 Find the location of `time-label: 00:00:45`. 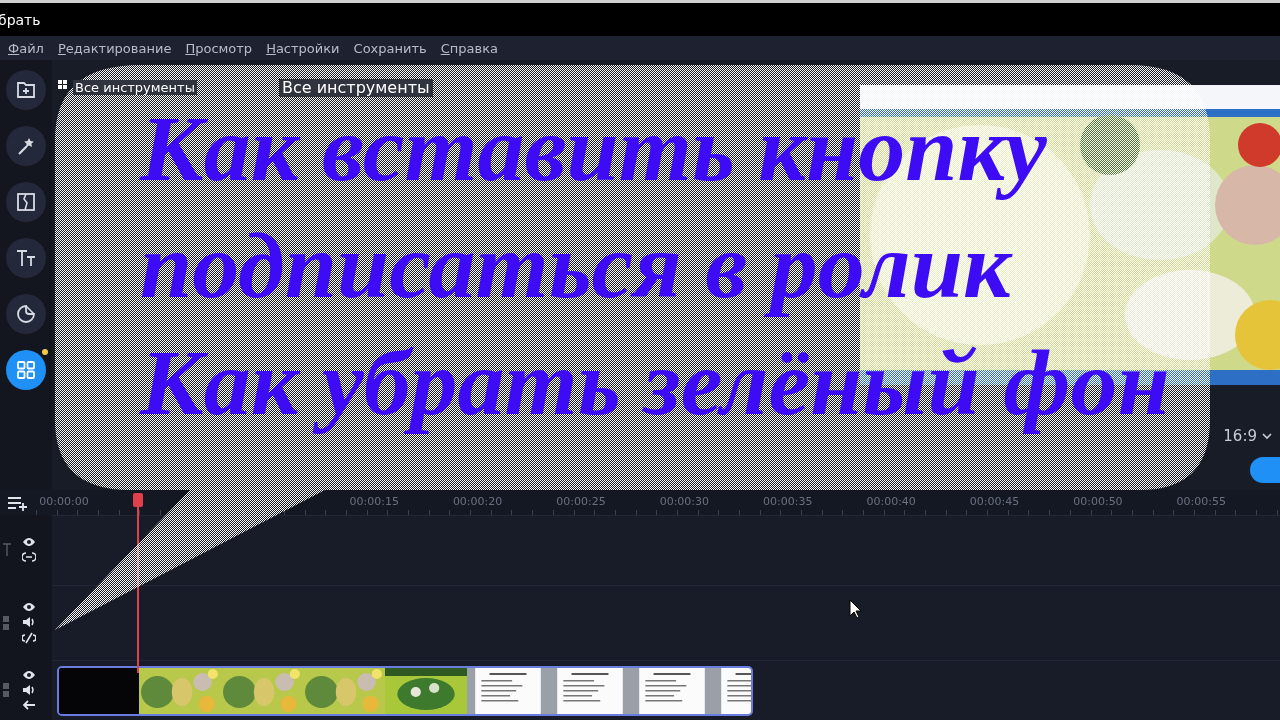

time-label: 00:00:45 is located at coordinates (995, 501).